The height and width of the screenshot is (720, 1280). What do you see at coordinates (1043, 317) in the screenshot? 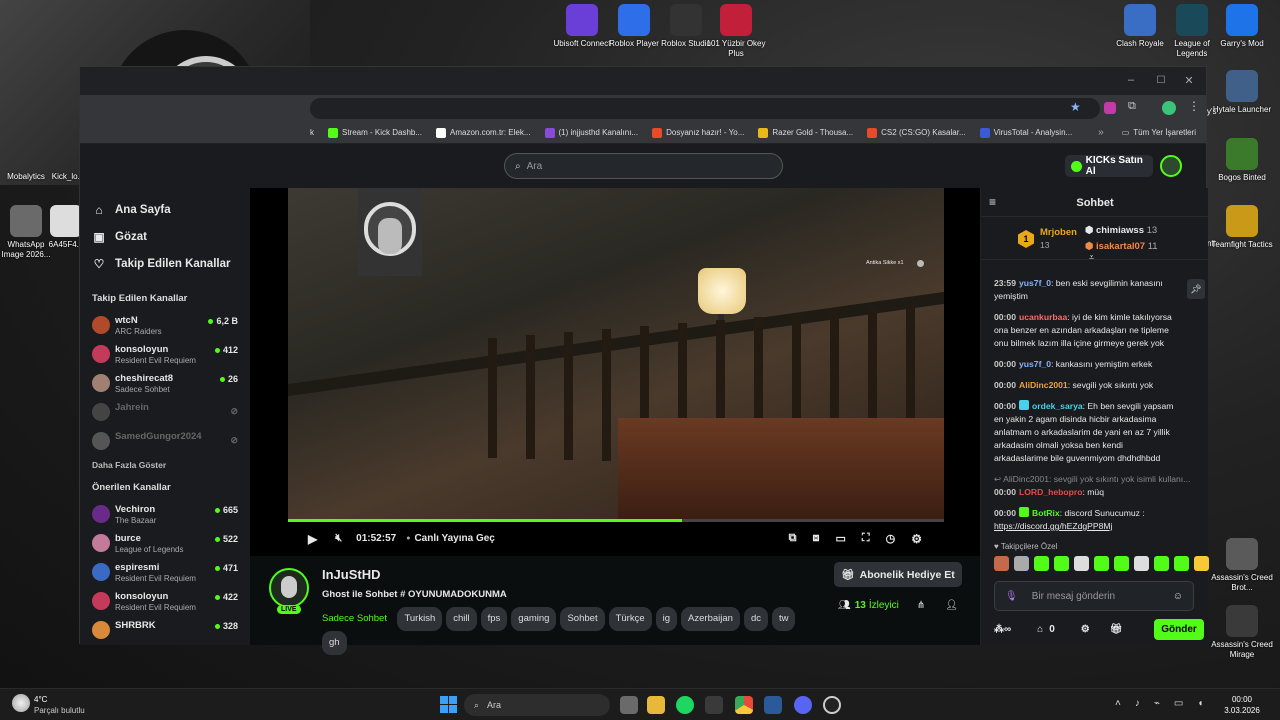
I see `message-username: ucankurbaa` at bounding box center [1043, 317].